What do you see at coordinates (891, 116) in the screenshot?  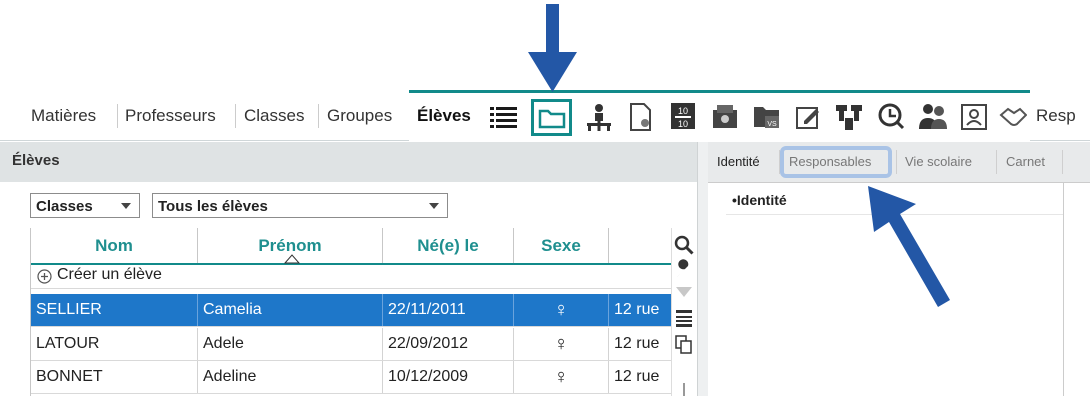 I see `clock-icon` at bounding box center [891, 116].